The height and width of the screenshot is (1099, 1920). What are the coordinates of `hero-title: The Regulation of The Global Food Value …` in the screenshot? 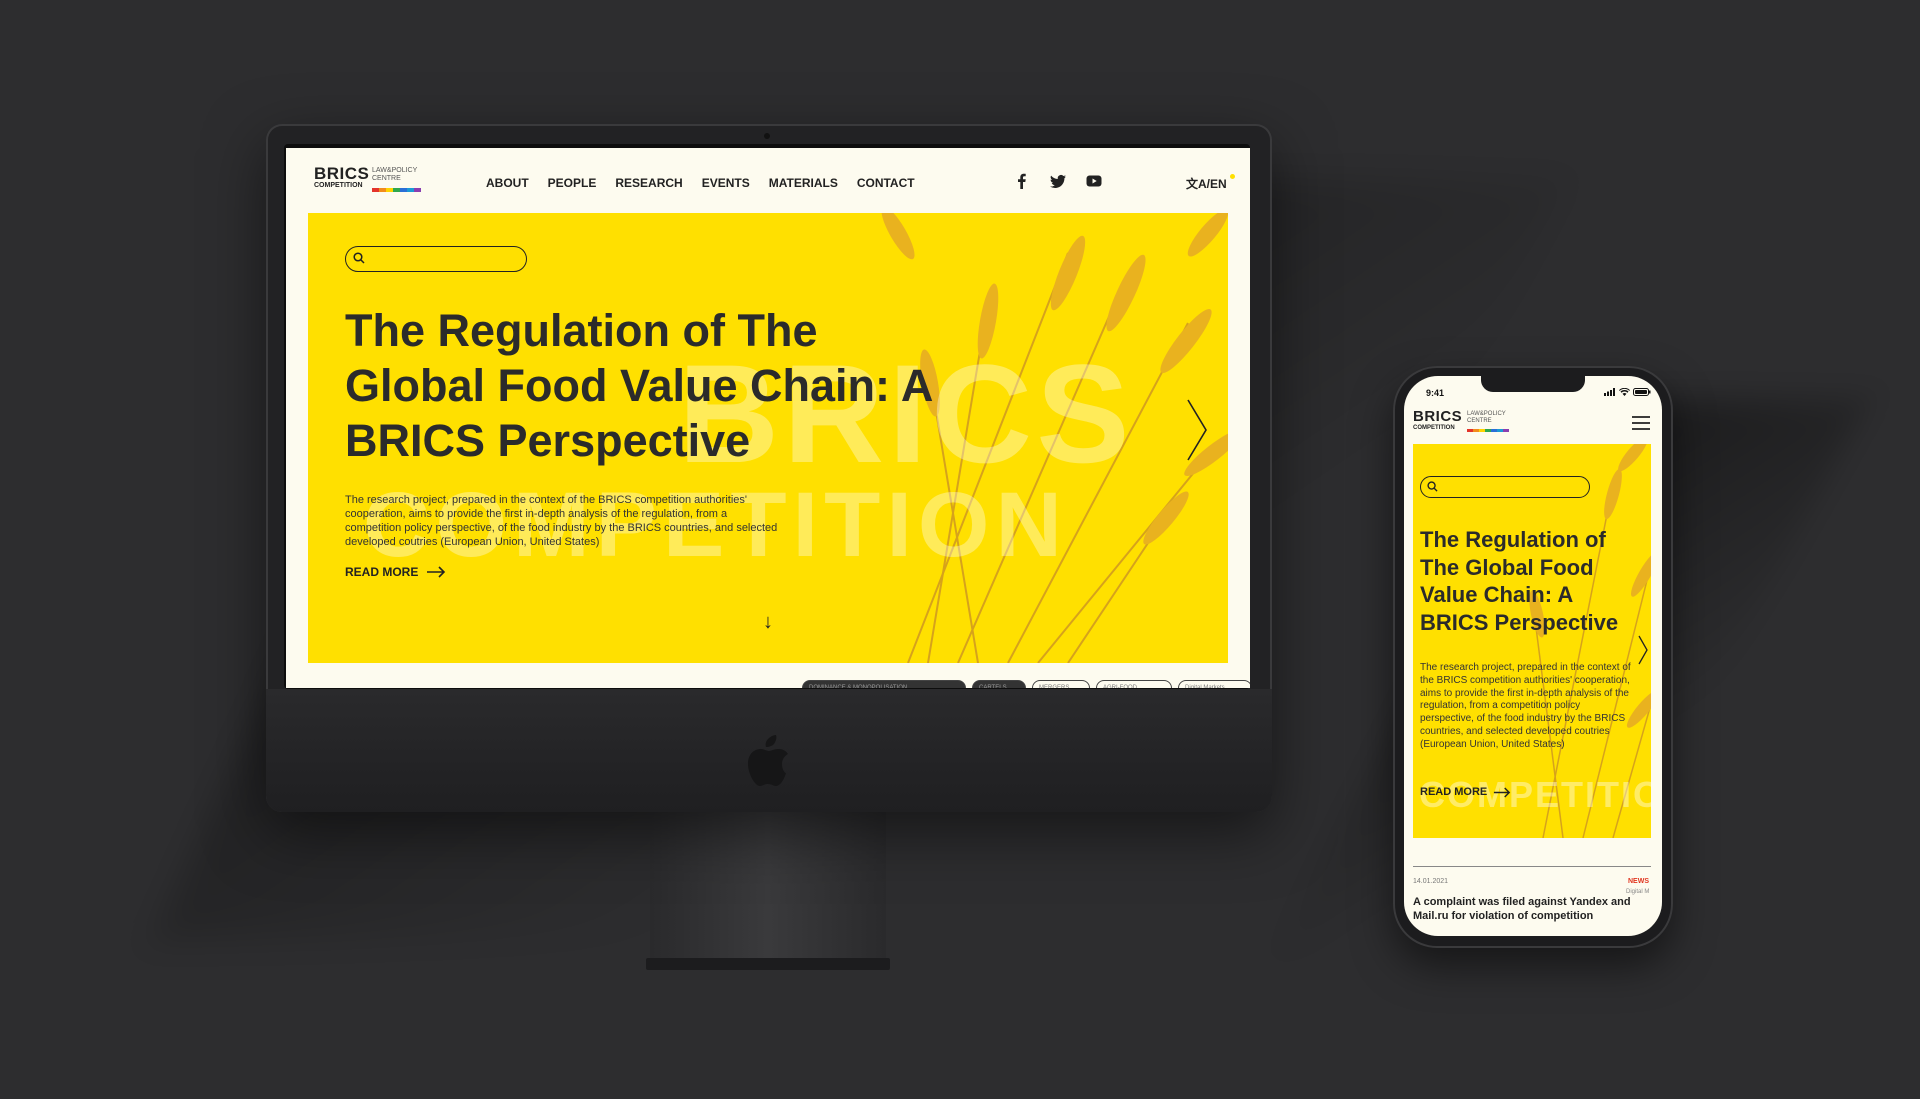 It's located at (638, 385).